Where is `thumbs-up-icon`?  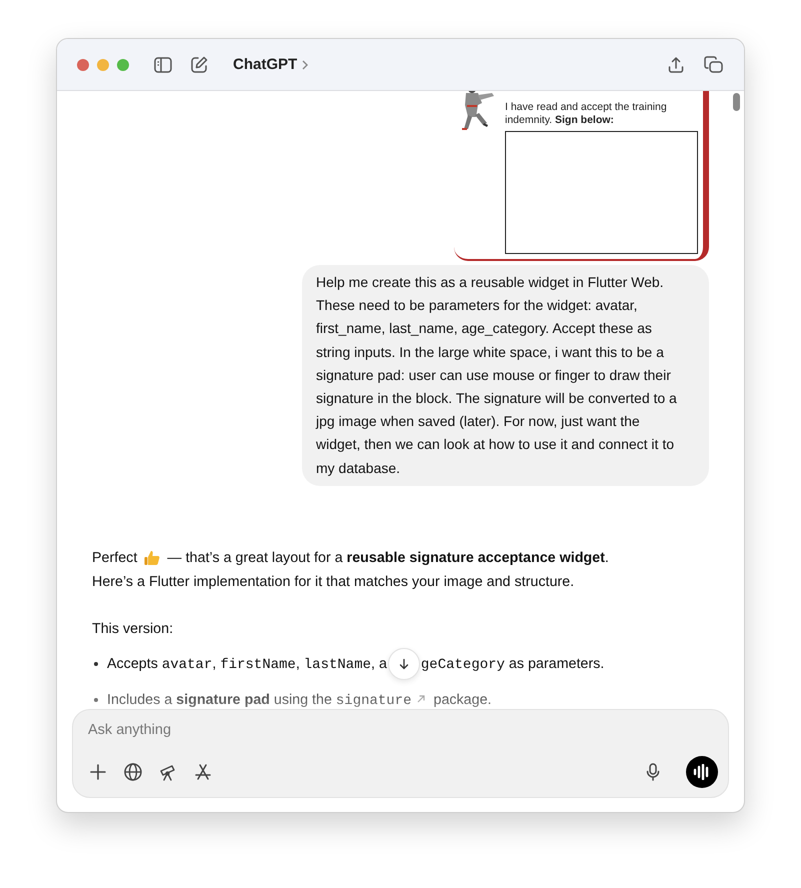 thumbs-up-icon is located at coordinates (152, 557).